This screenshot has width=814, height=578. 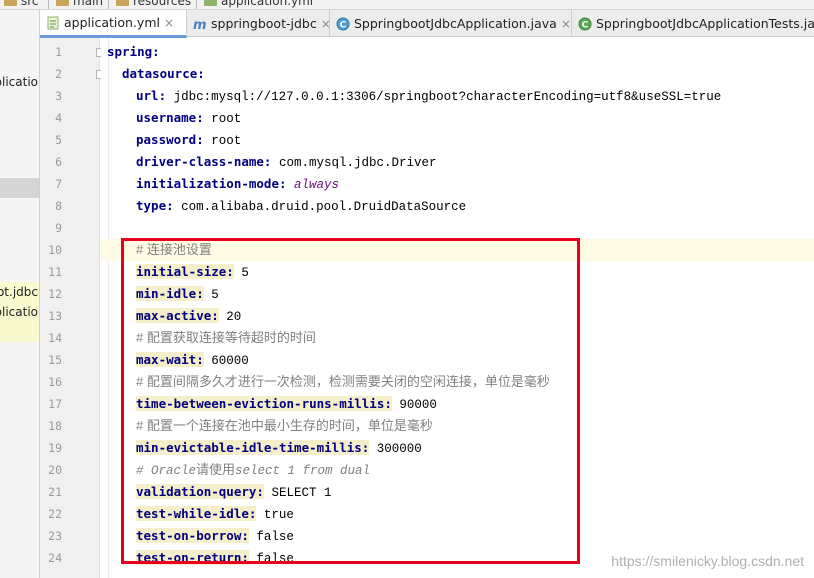 I want to click on line-number: 9, so click(x=58, y=228).